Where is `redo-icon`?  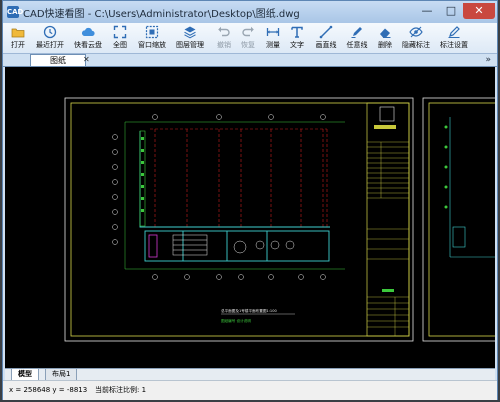 redo-icon is located at coordinates (248, 31).